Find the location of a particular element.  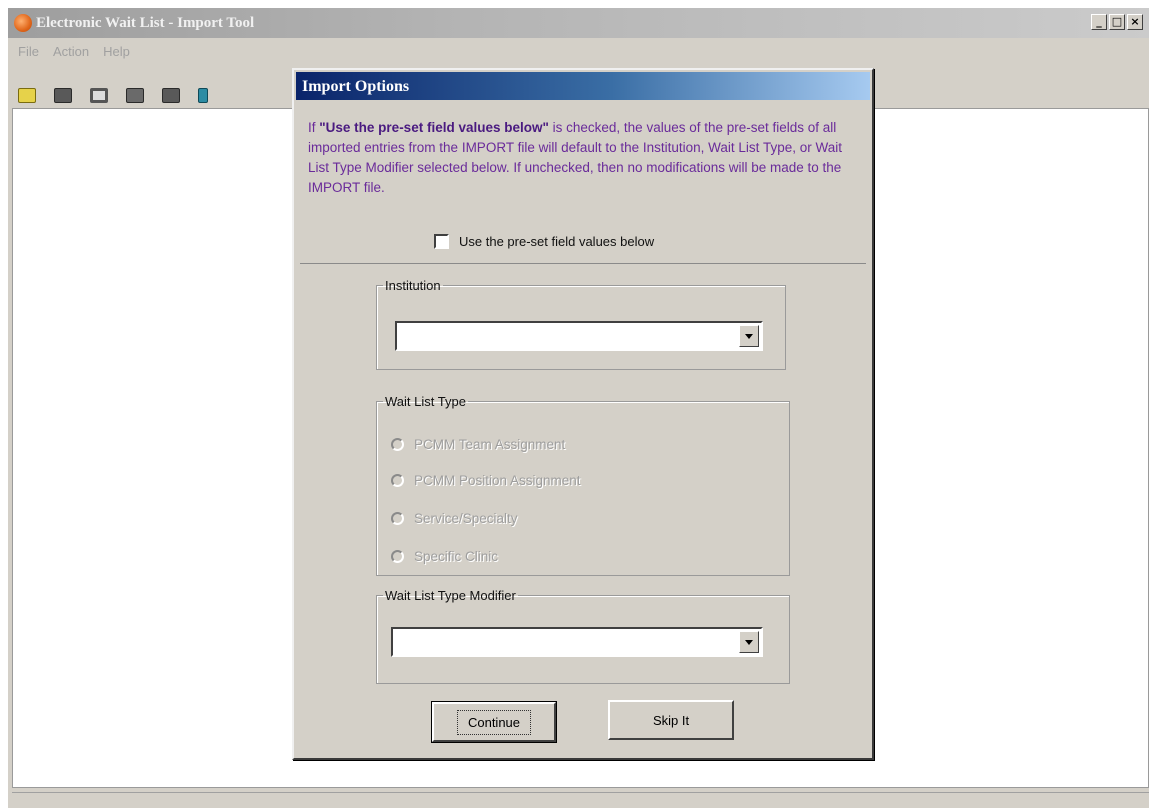

radio-pcmm-position: PCMM Position Assignment is located at coordinates (486, 480).